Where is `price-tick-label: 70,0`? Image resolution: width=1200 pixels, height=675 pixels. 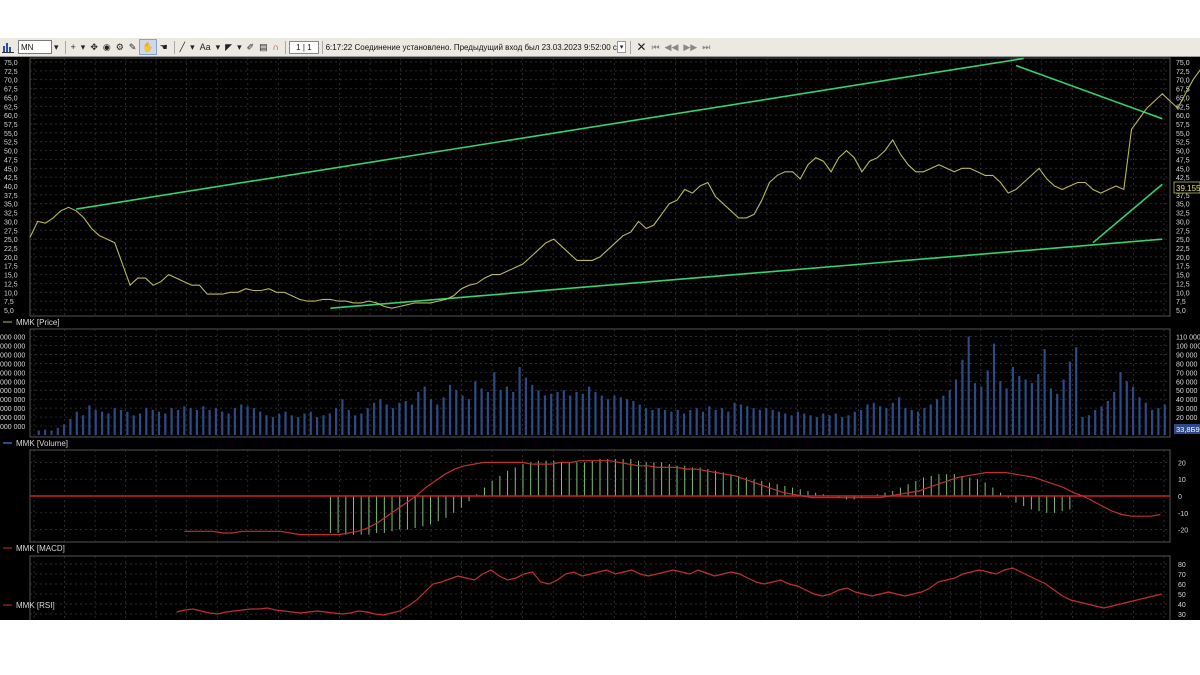 price-tick-label: 70,0 is located at coordinates (1183, 81).